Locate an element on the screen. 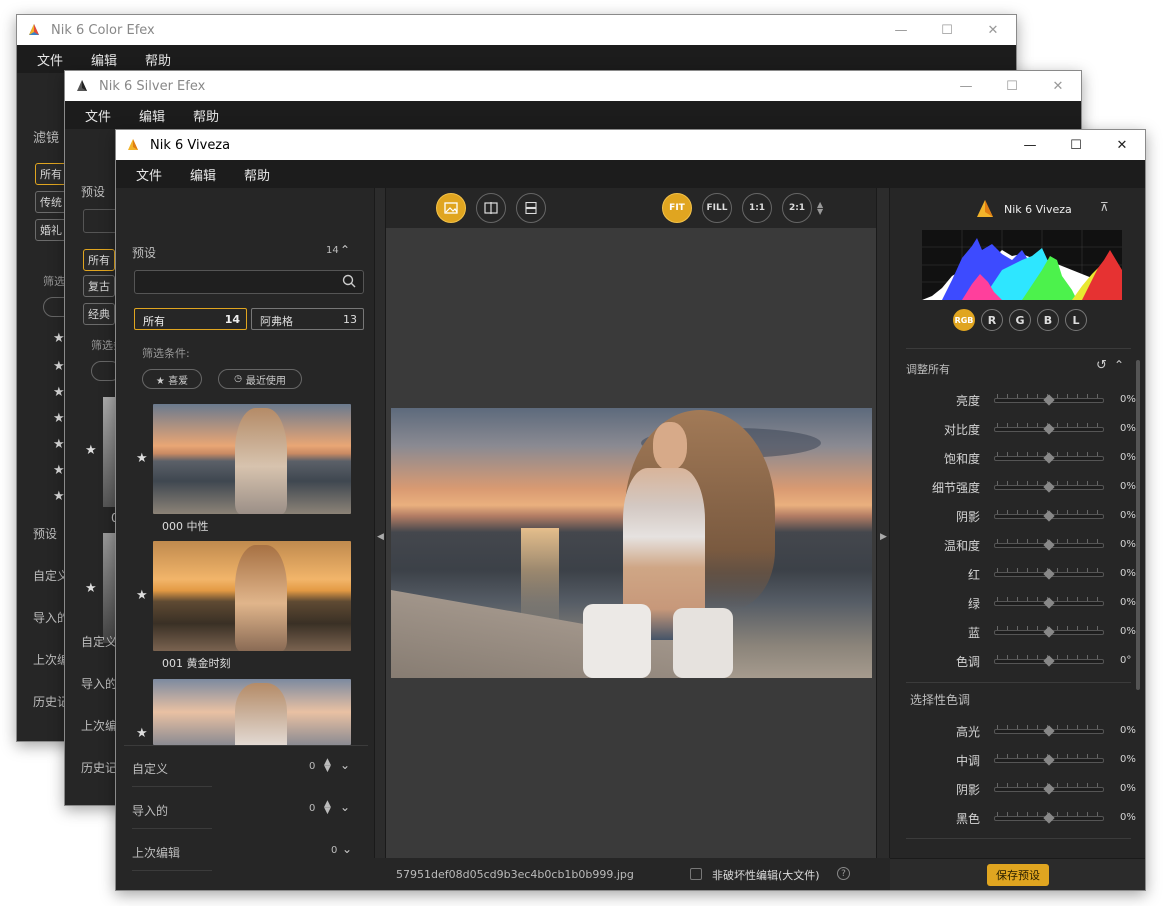 The image size is (1164, 906). selective-shadows-slider is located at coordinates (1049, 789).